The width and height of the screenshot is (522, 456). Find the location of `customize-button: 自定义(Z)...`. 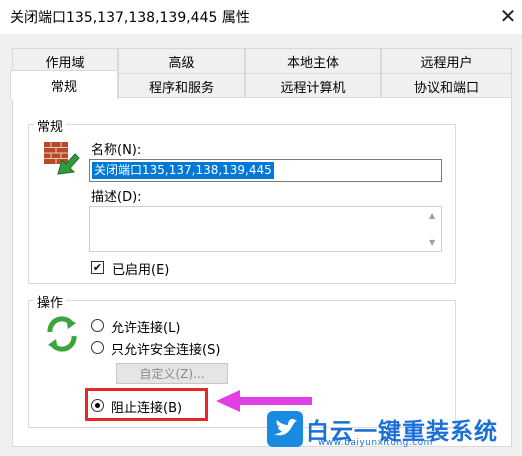

customize-button: 自定义(Z)... is located at coordinates (172, 373).